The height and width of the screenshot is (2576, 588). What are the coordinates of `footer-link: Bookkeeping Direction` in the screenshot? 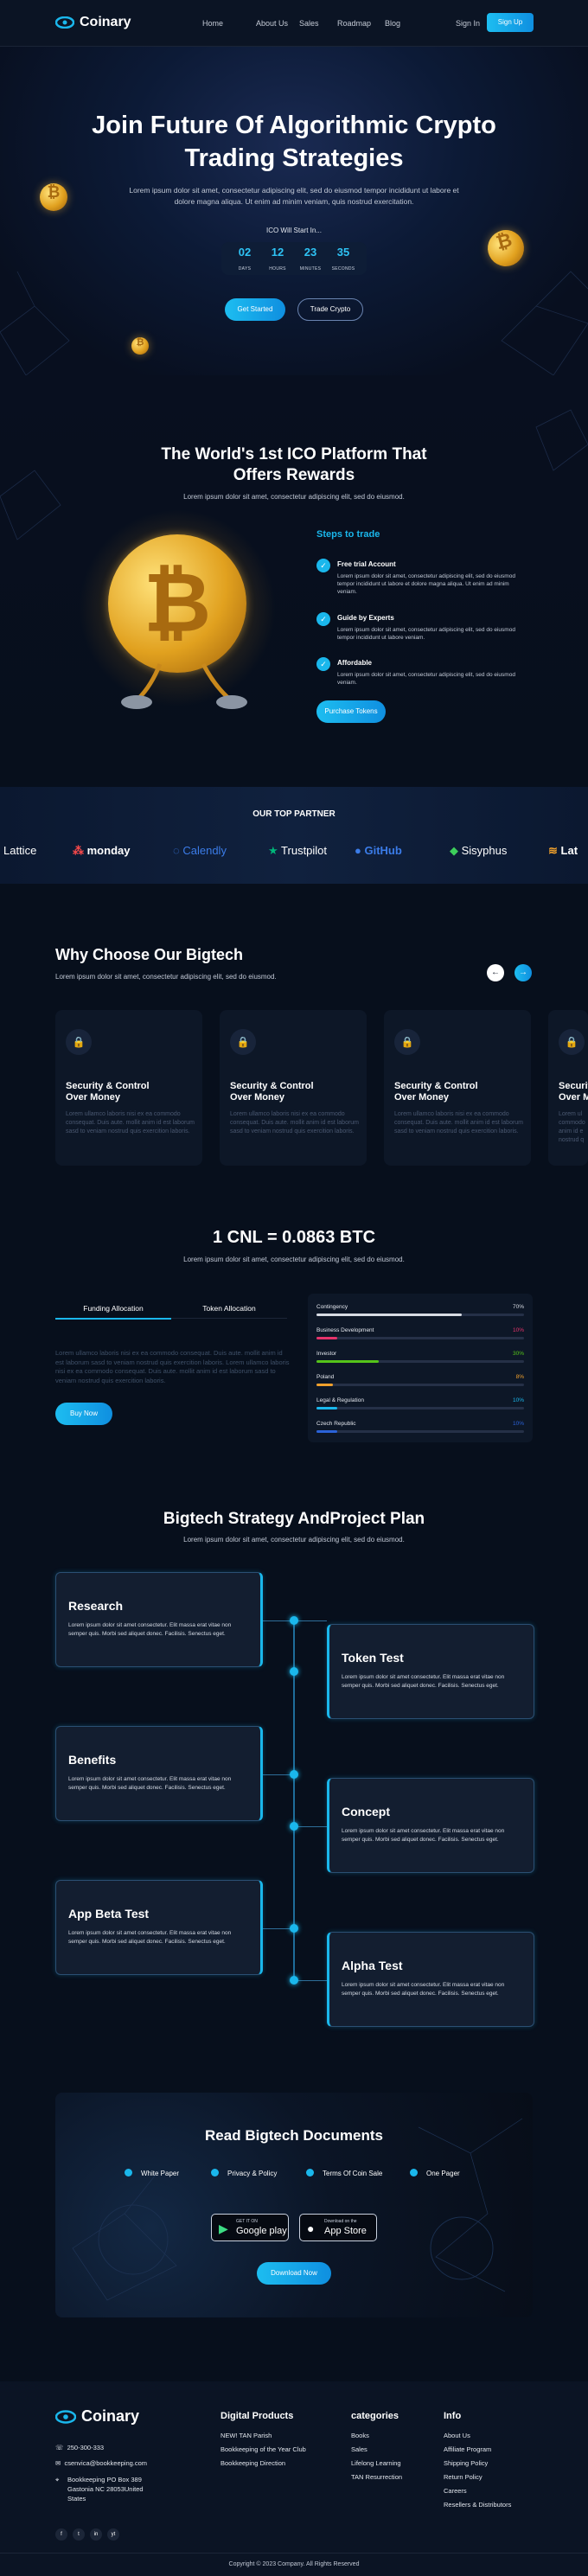 It's located at (252, 2463).